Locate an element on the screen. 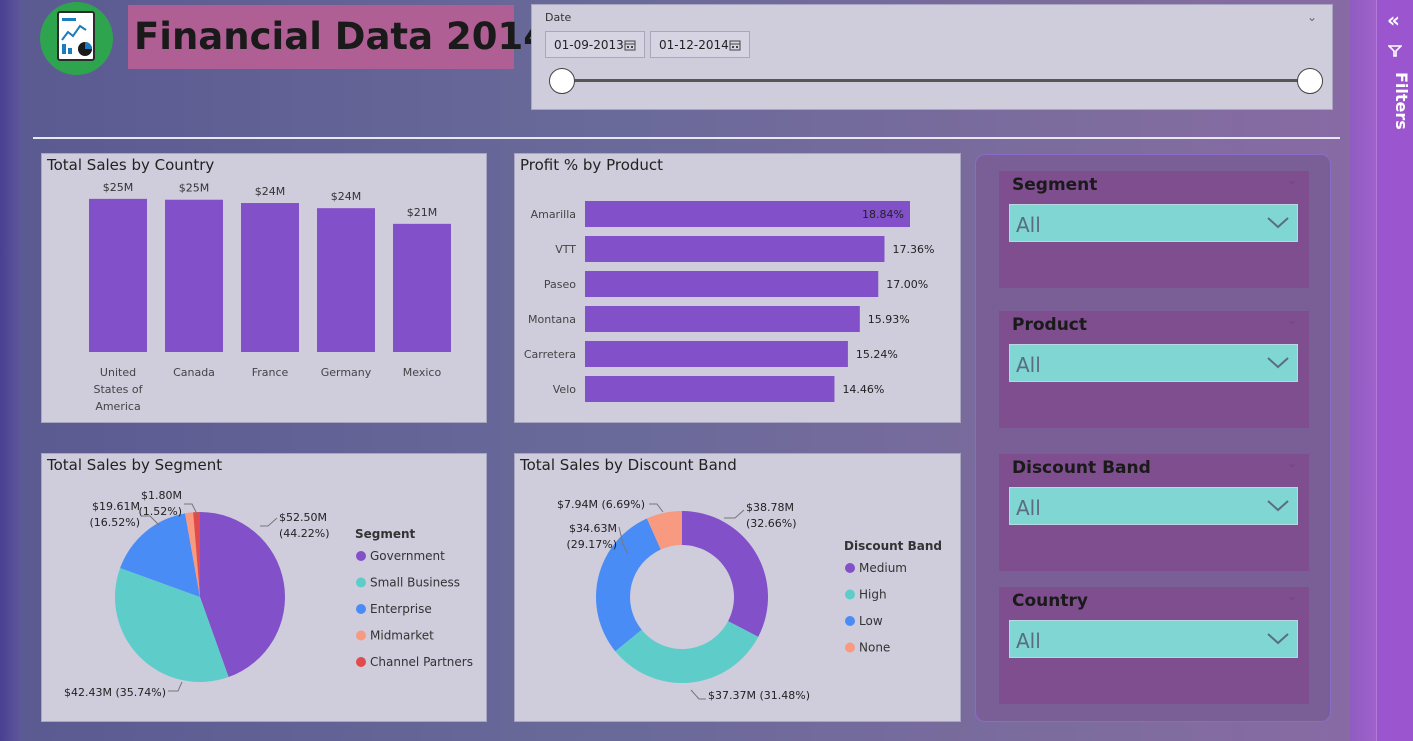 This screenshot has width=1413, height=741. legend-title: Discount Band is located at coordinates (893, 546).